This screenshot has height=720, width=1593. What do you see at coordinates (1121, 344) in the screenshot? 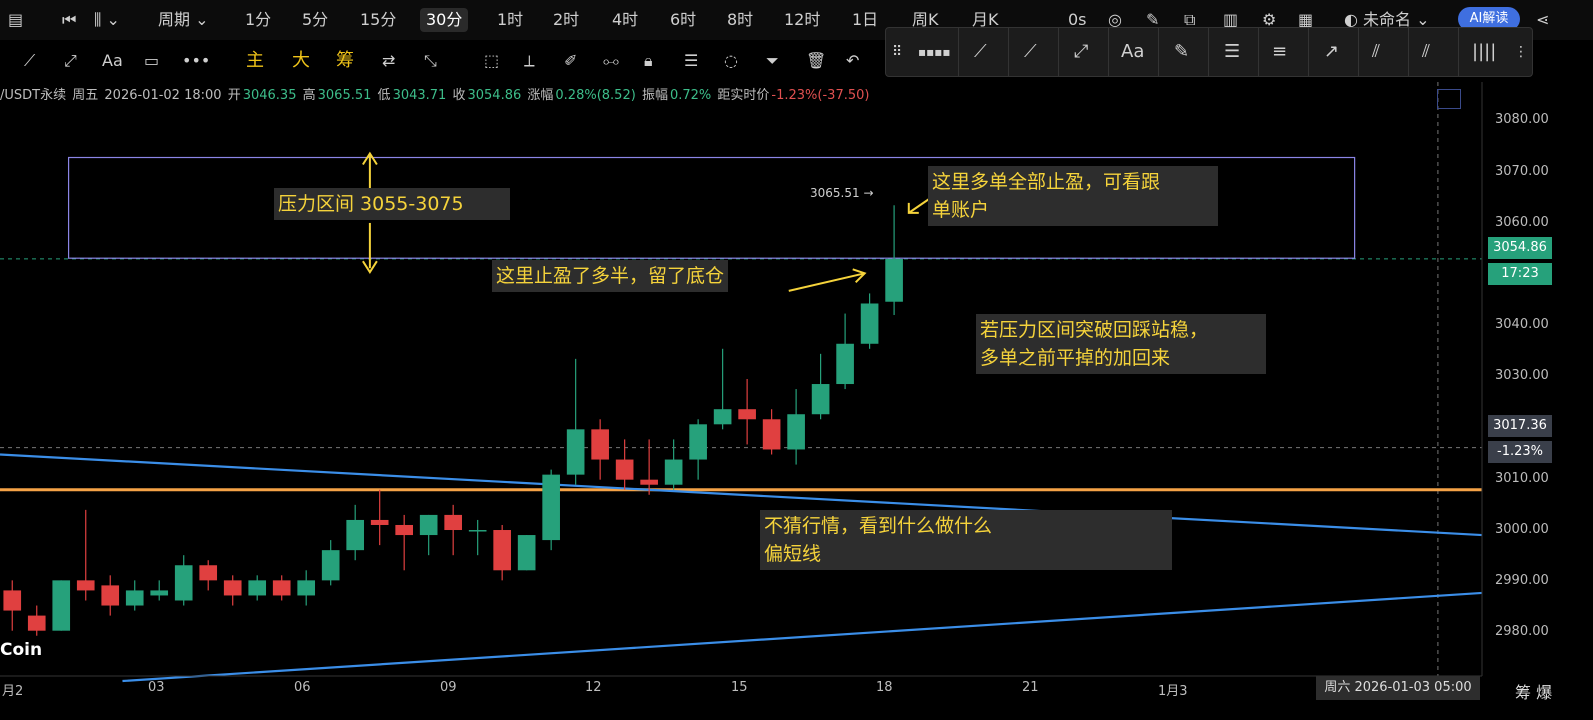
I see `annotation-breakout: 若压力区间突破回踩站稳， 多单之前平掉的加回来` at bounding box center [1121, 344].